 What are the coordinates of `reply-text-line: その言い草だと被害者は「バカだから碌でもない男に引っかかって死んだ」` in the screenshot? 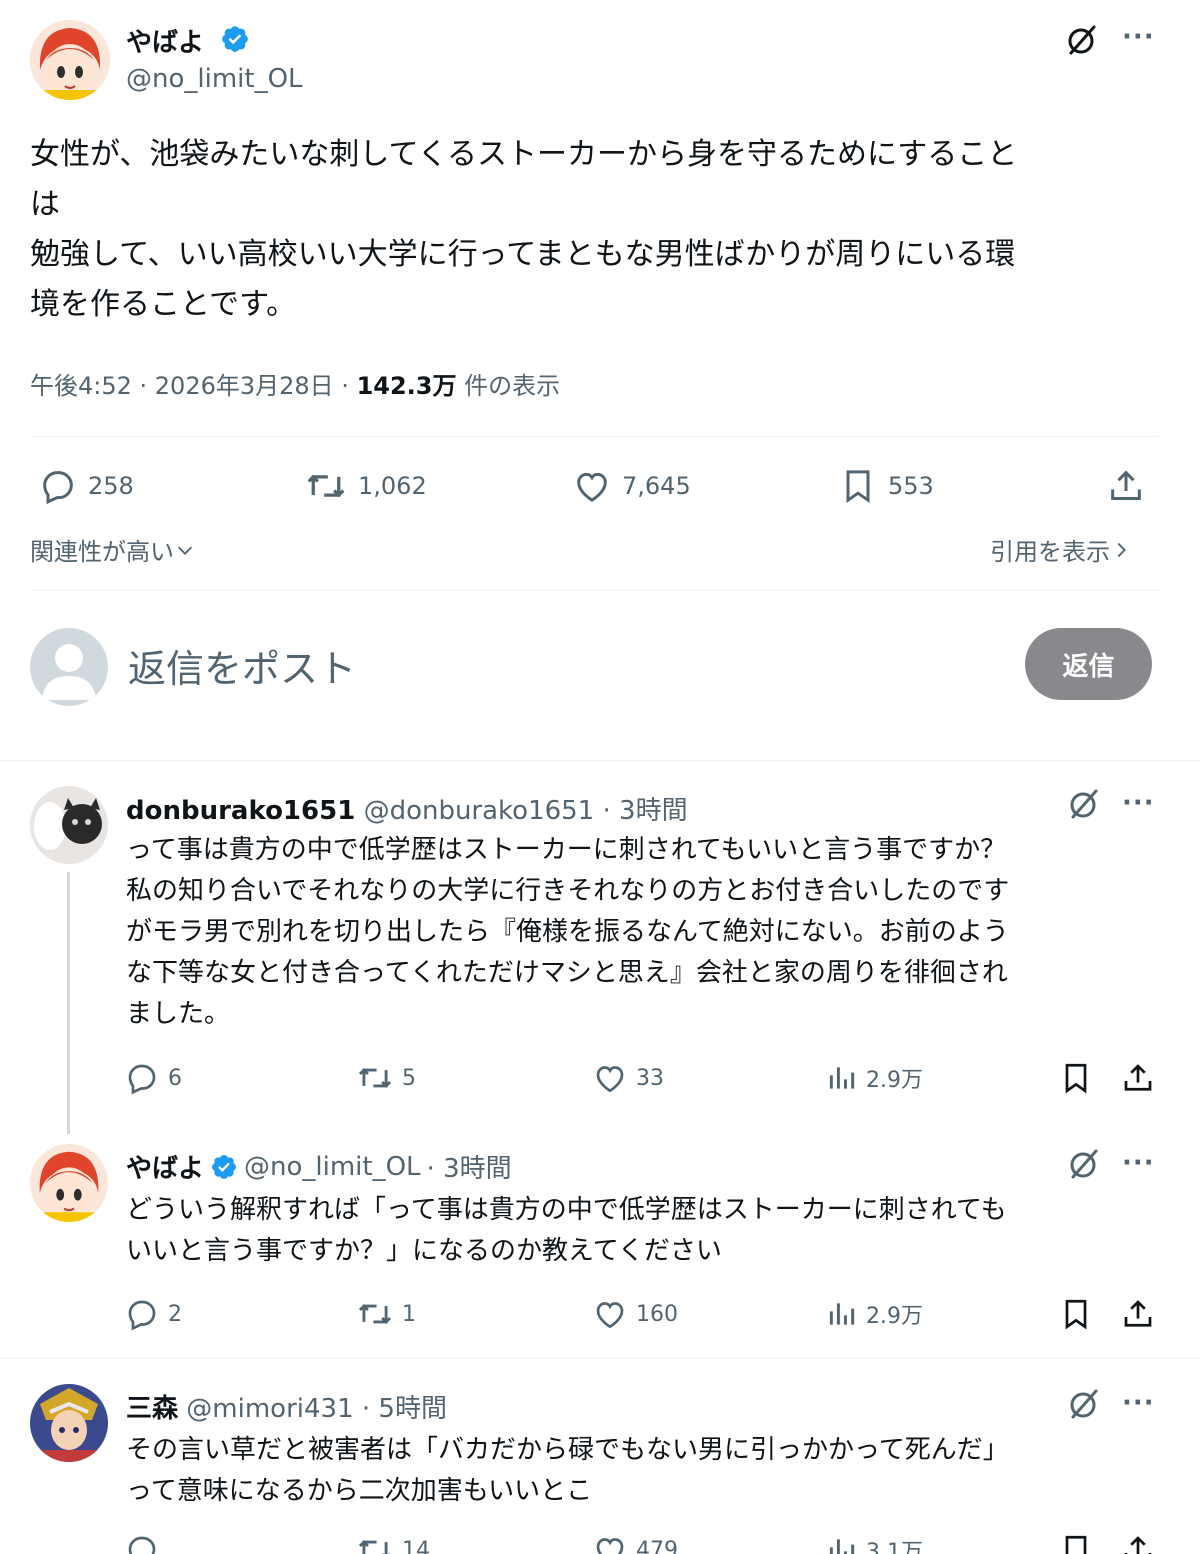 It's located at (567, 1450).